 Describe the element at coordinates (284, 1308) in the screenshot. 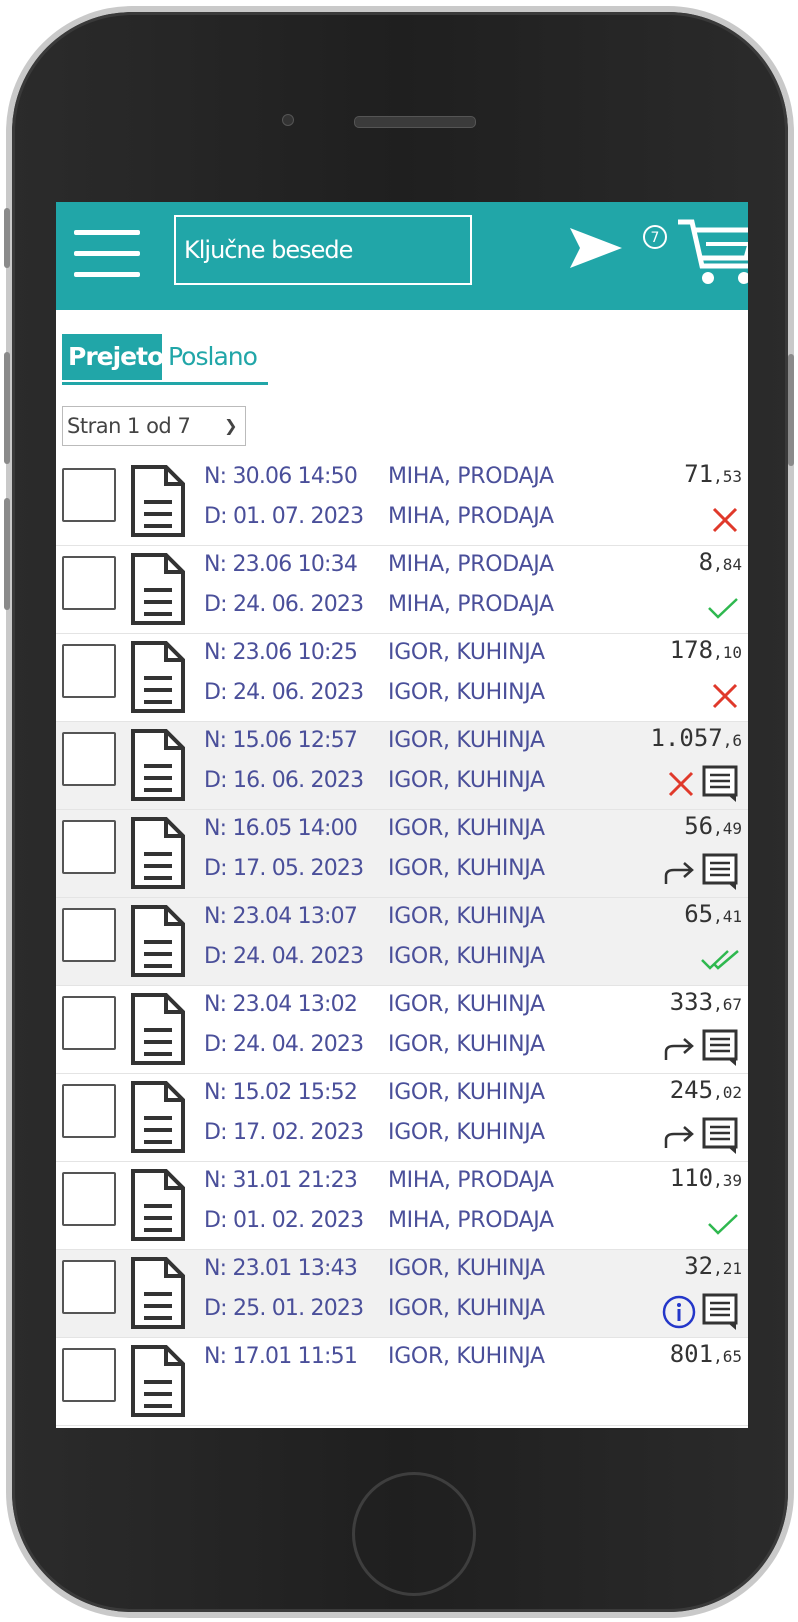

I see `delivery-date: D: 25. 01. 2023` at that location.